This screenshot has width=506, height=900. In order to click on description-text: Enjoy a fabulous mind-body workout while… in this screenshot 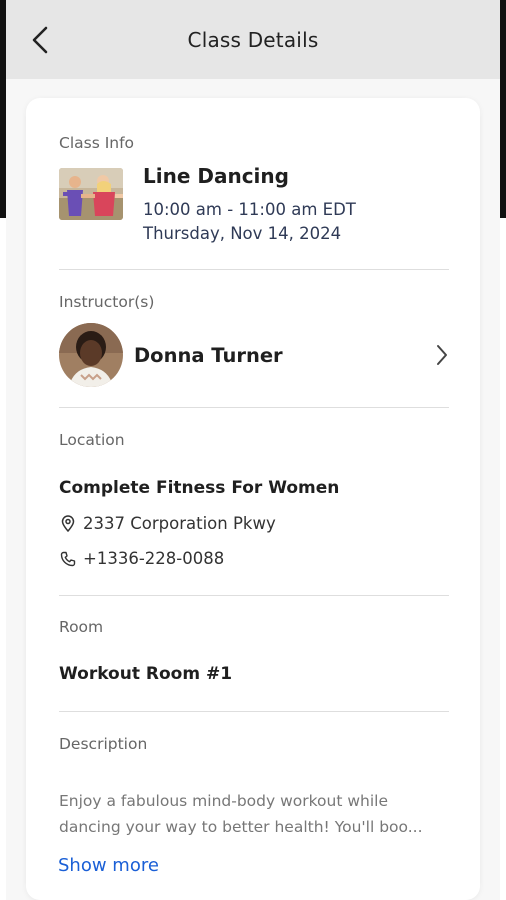, I will do `click(255, 814)`.